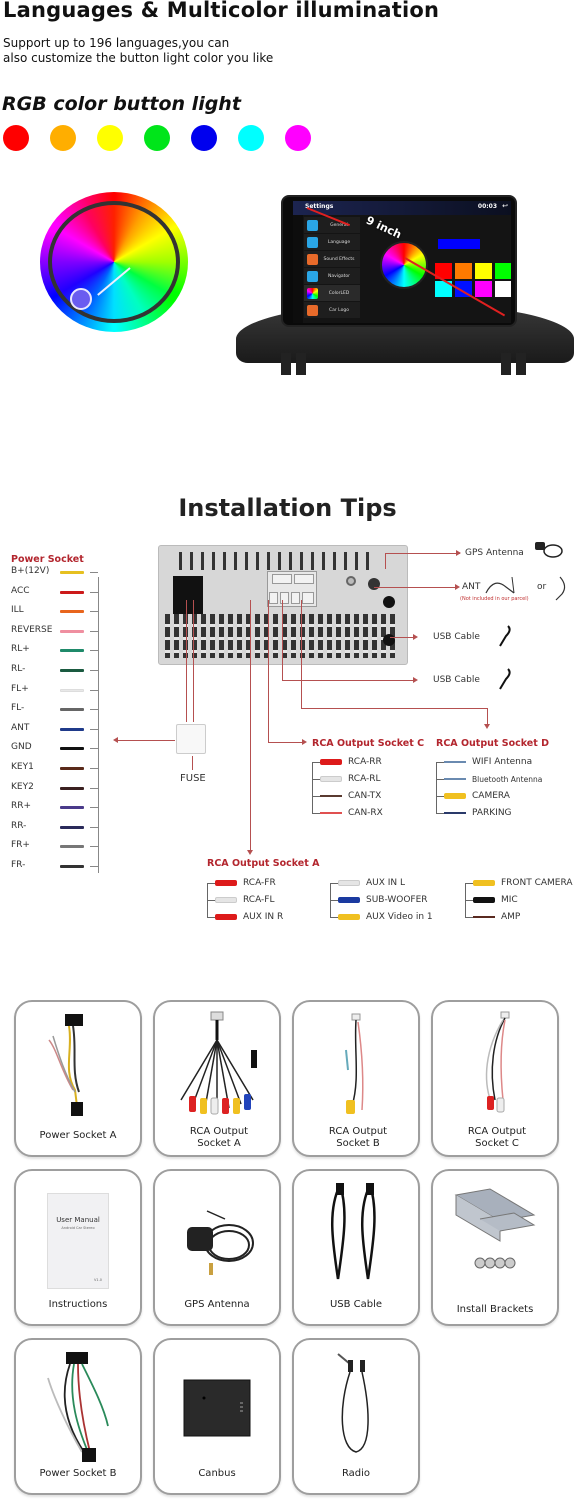 The image size is (575, 1500). Describe the element at coordinates (81, 299) in the screenshot. I see `color-wheel-handle` at that location.